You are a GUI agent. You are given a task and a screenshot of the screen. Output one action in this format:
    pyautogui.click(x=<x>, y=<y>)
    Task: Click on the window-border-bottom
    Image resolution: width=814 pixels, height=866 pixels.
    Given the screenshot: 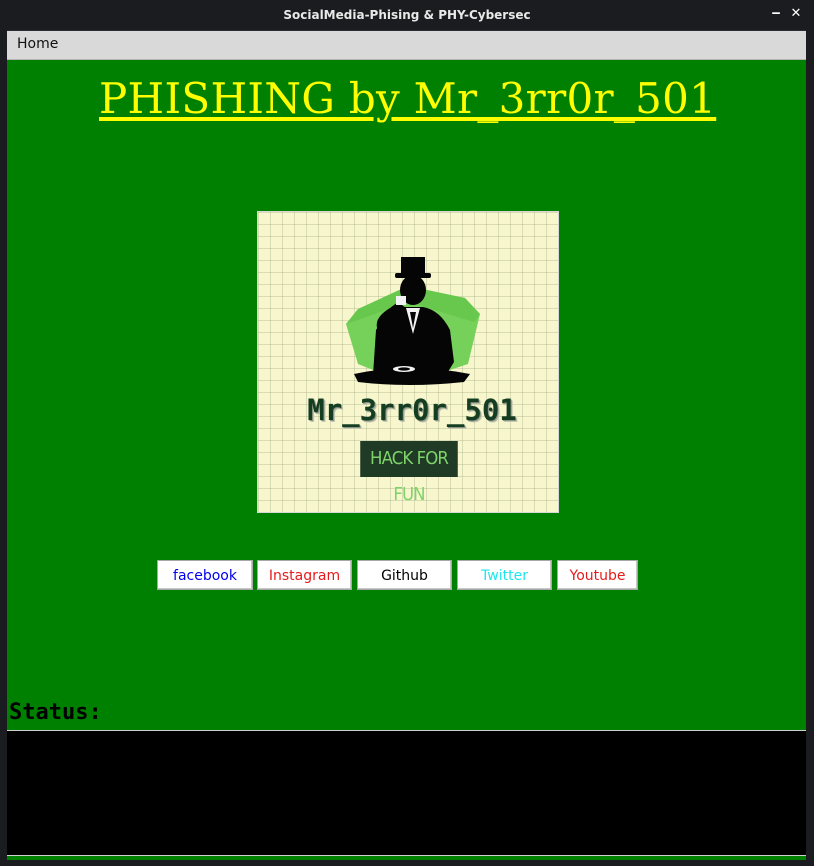 What is the action you would take?
    pyautogui.click(x=407, y=863)
    